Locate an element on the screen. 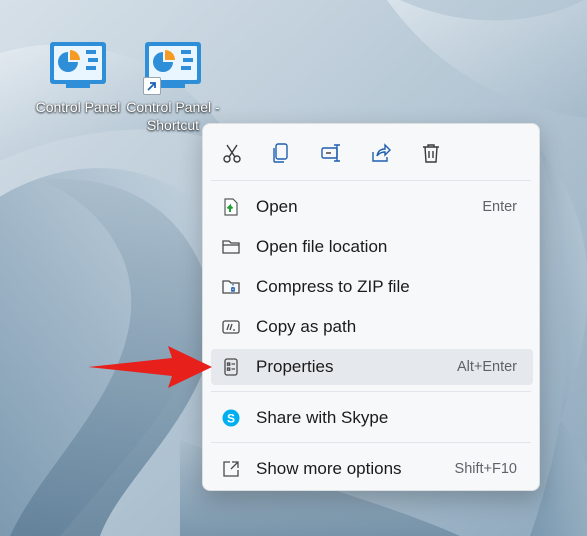  rename-button is located at coordinates (331, 153).